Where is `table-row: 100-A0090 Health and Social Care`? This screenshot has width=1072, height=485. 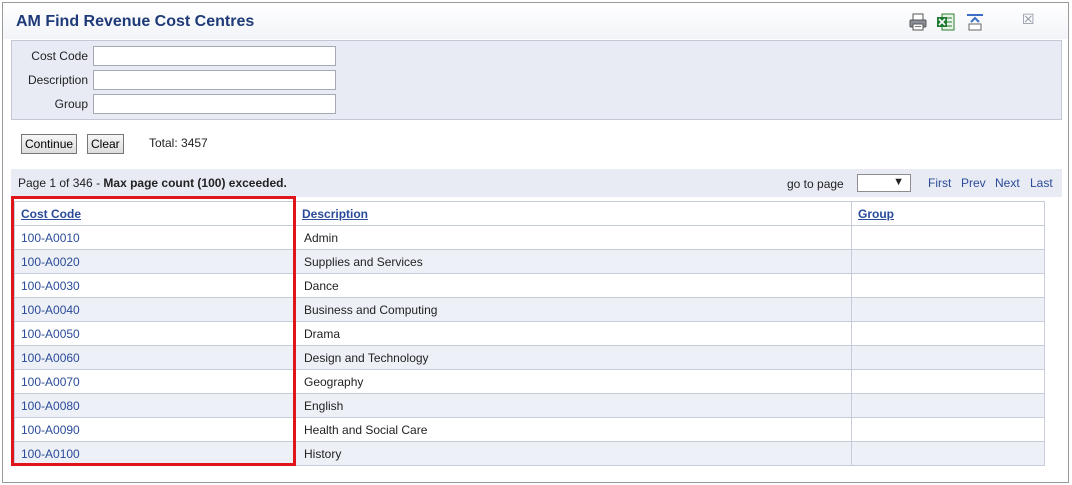 table-row: 100-A0090 Health and Social Care is located at coordinates (529, 429).